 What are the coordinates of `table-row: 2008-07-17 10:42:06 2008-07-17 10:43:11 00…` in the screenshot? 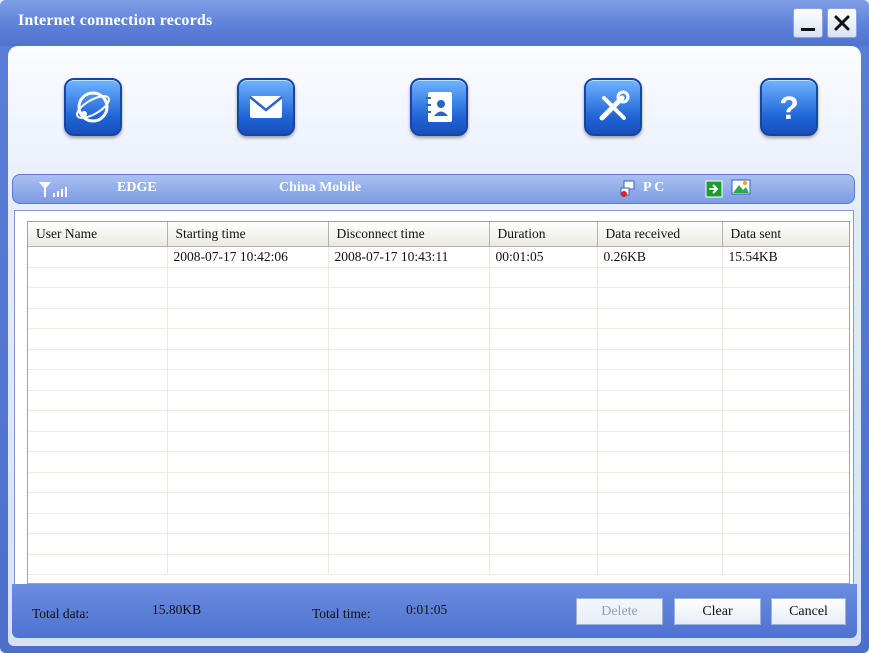 It's located at (438, 257).